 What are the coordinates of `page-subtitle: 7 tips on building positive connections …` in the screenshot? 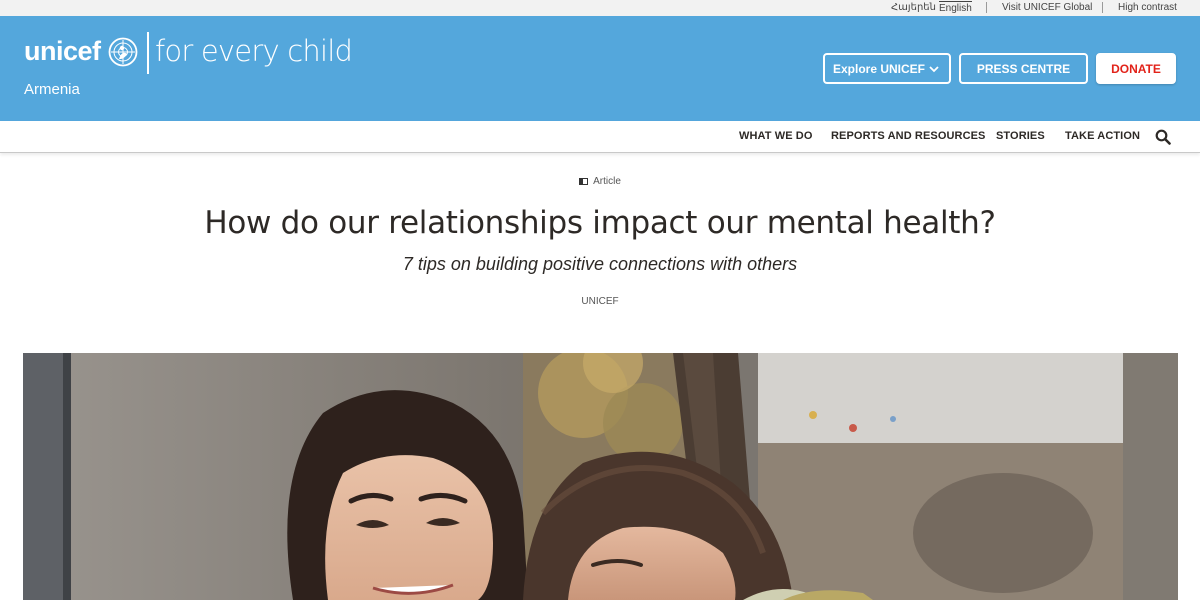 It's located at (600, 264).